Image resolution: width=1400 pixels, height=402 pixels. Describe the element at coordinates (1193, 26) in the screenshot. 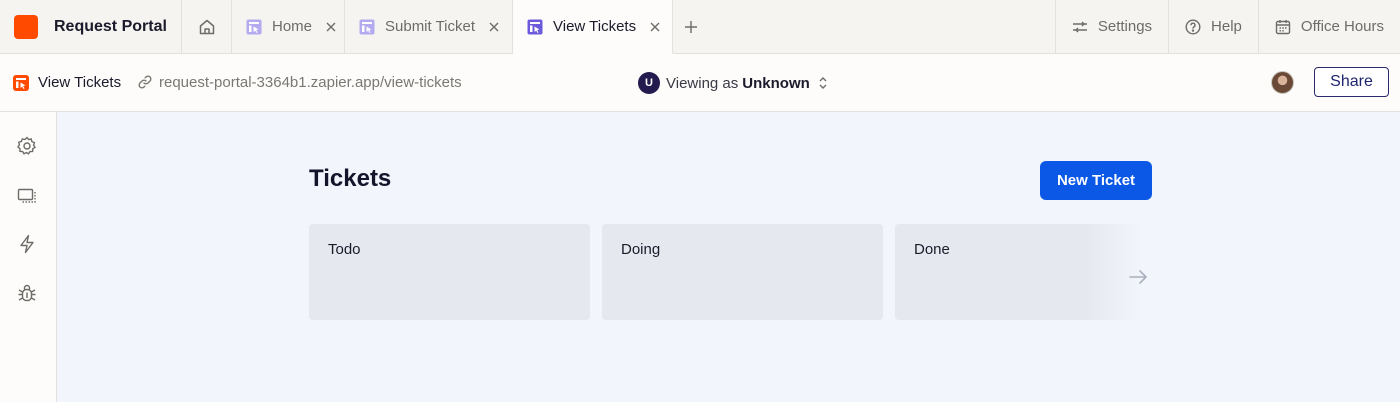

I see `question-circle-icon` at that location.